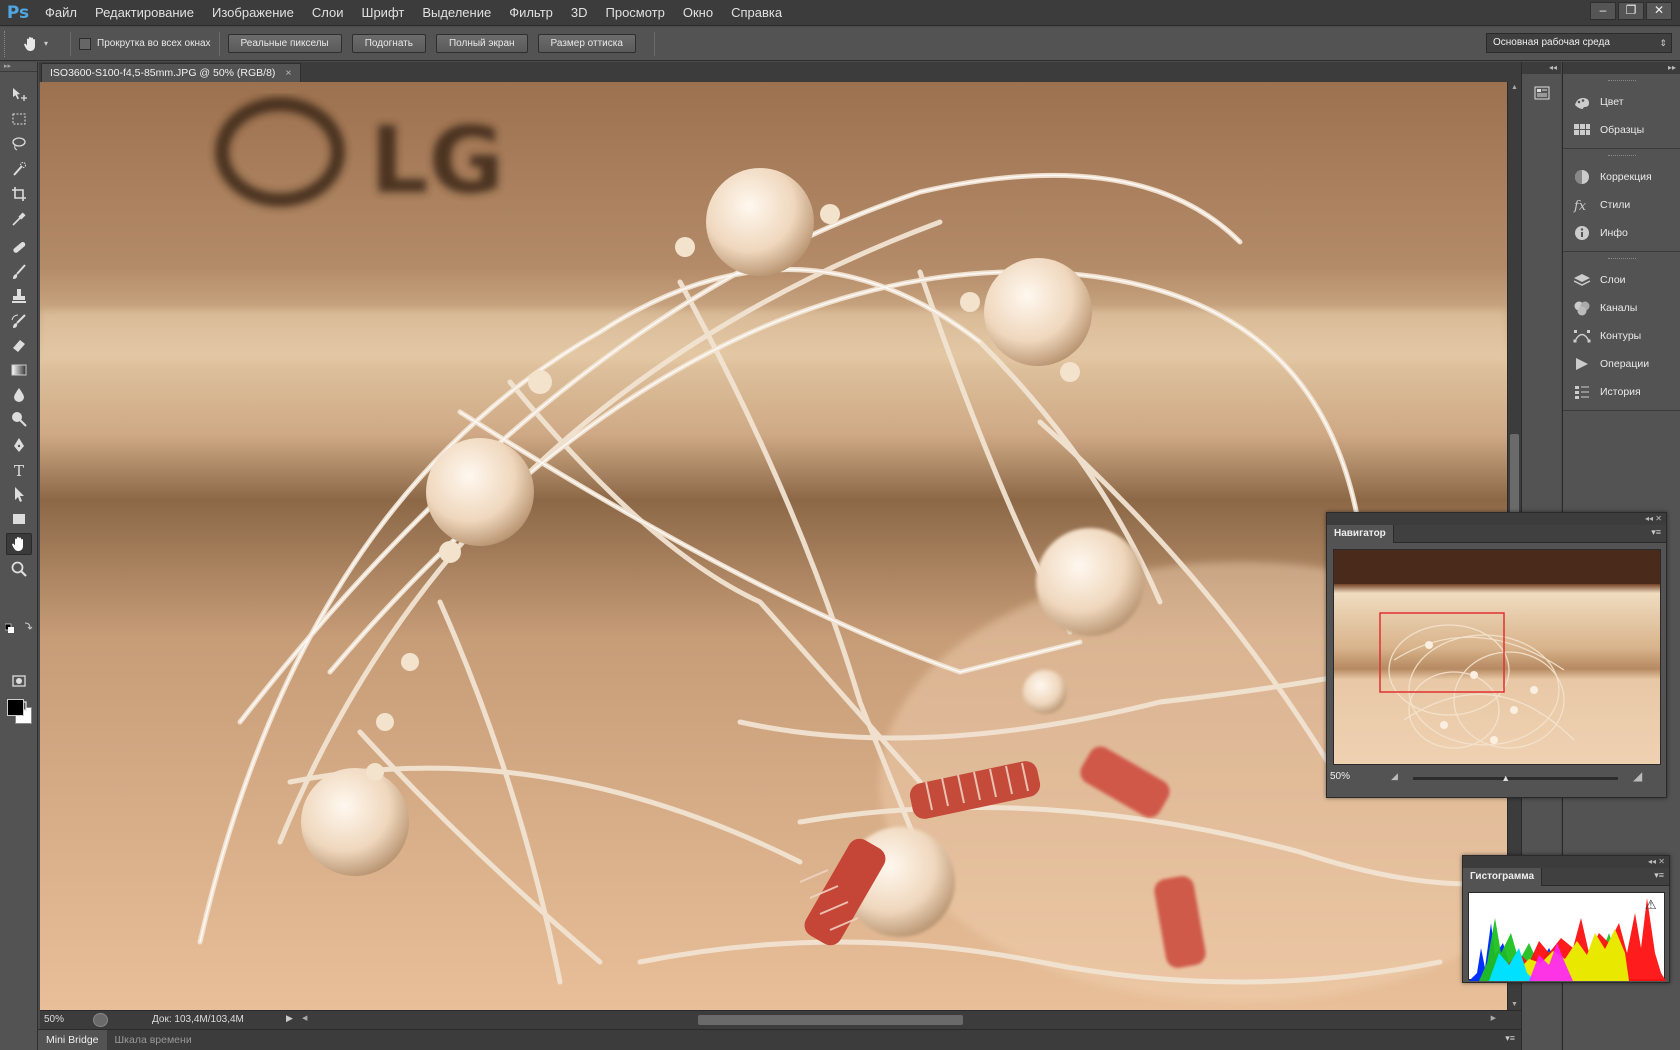  What do you see at coordinates (19, 370) in the screenshot?
I see `gradient-tool` at bounding box center [19, 370].